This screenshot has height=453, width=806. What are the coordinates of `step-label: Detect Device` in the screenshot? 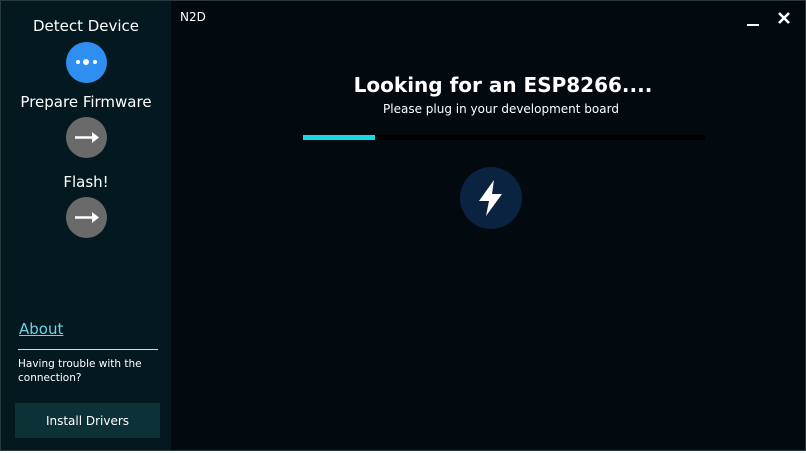 It's located at (86, 26).